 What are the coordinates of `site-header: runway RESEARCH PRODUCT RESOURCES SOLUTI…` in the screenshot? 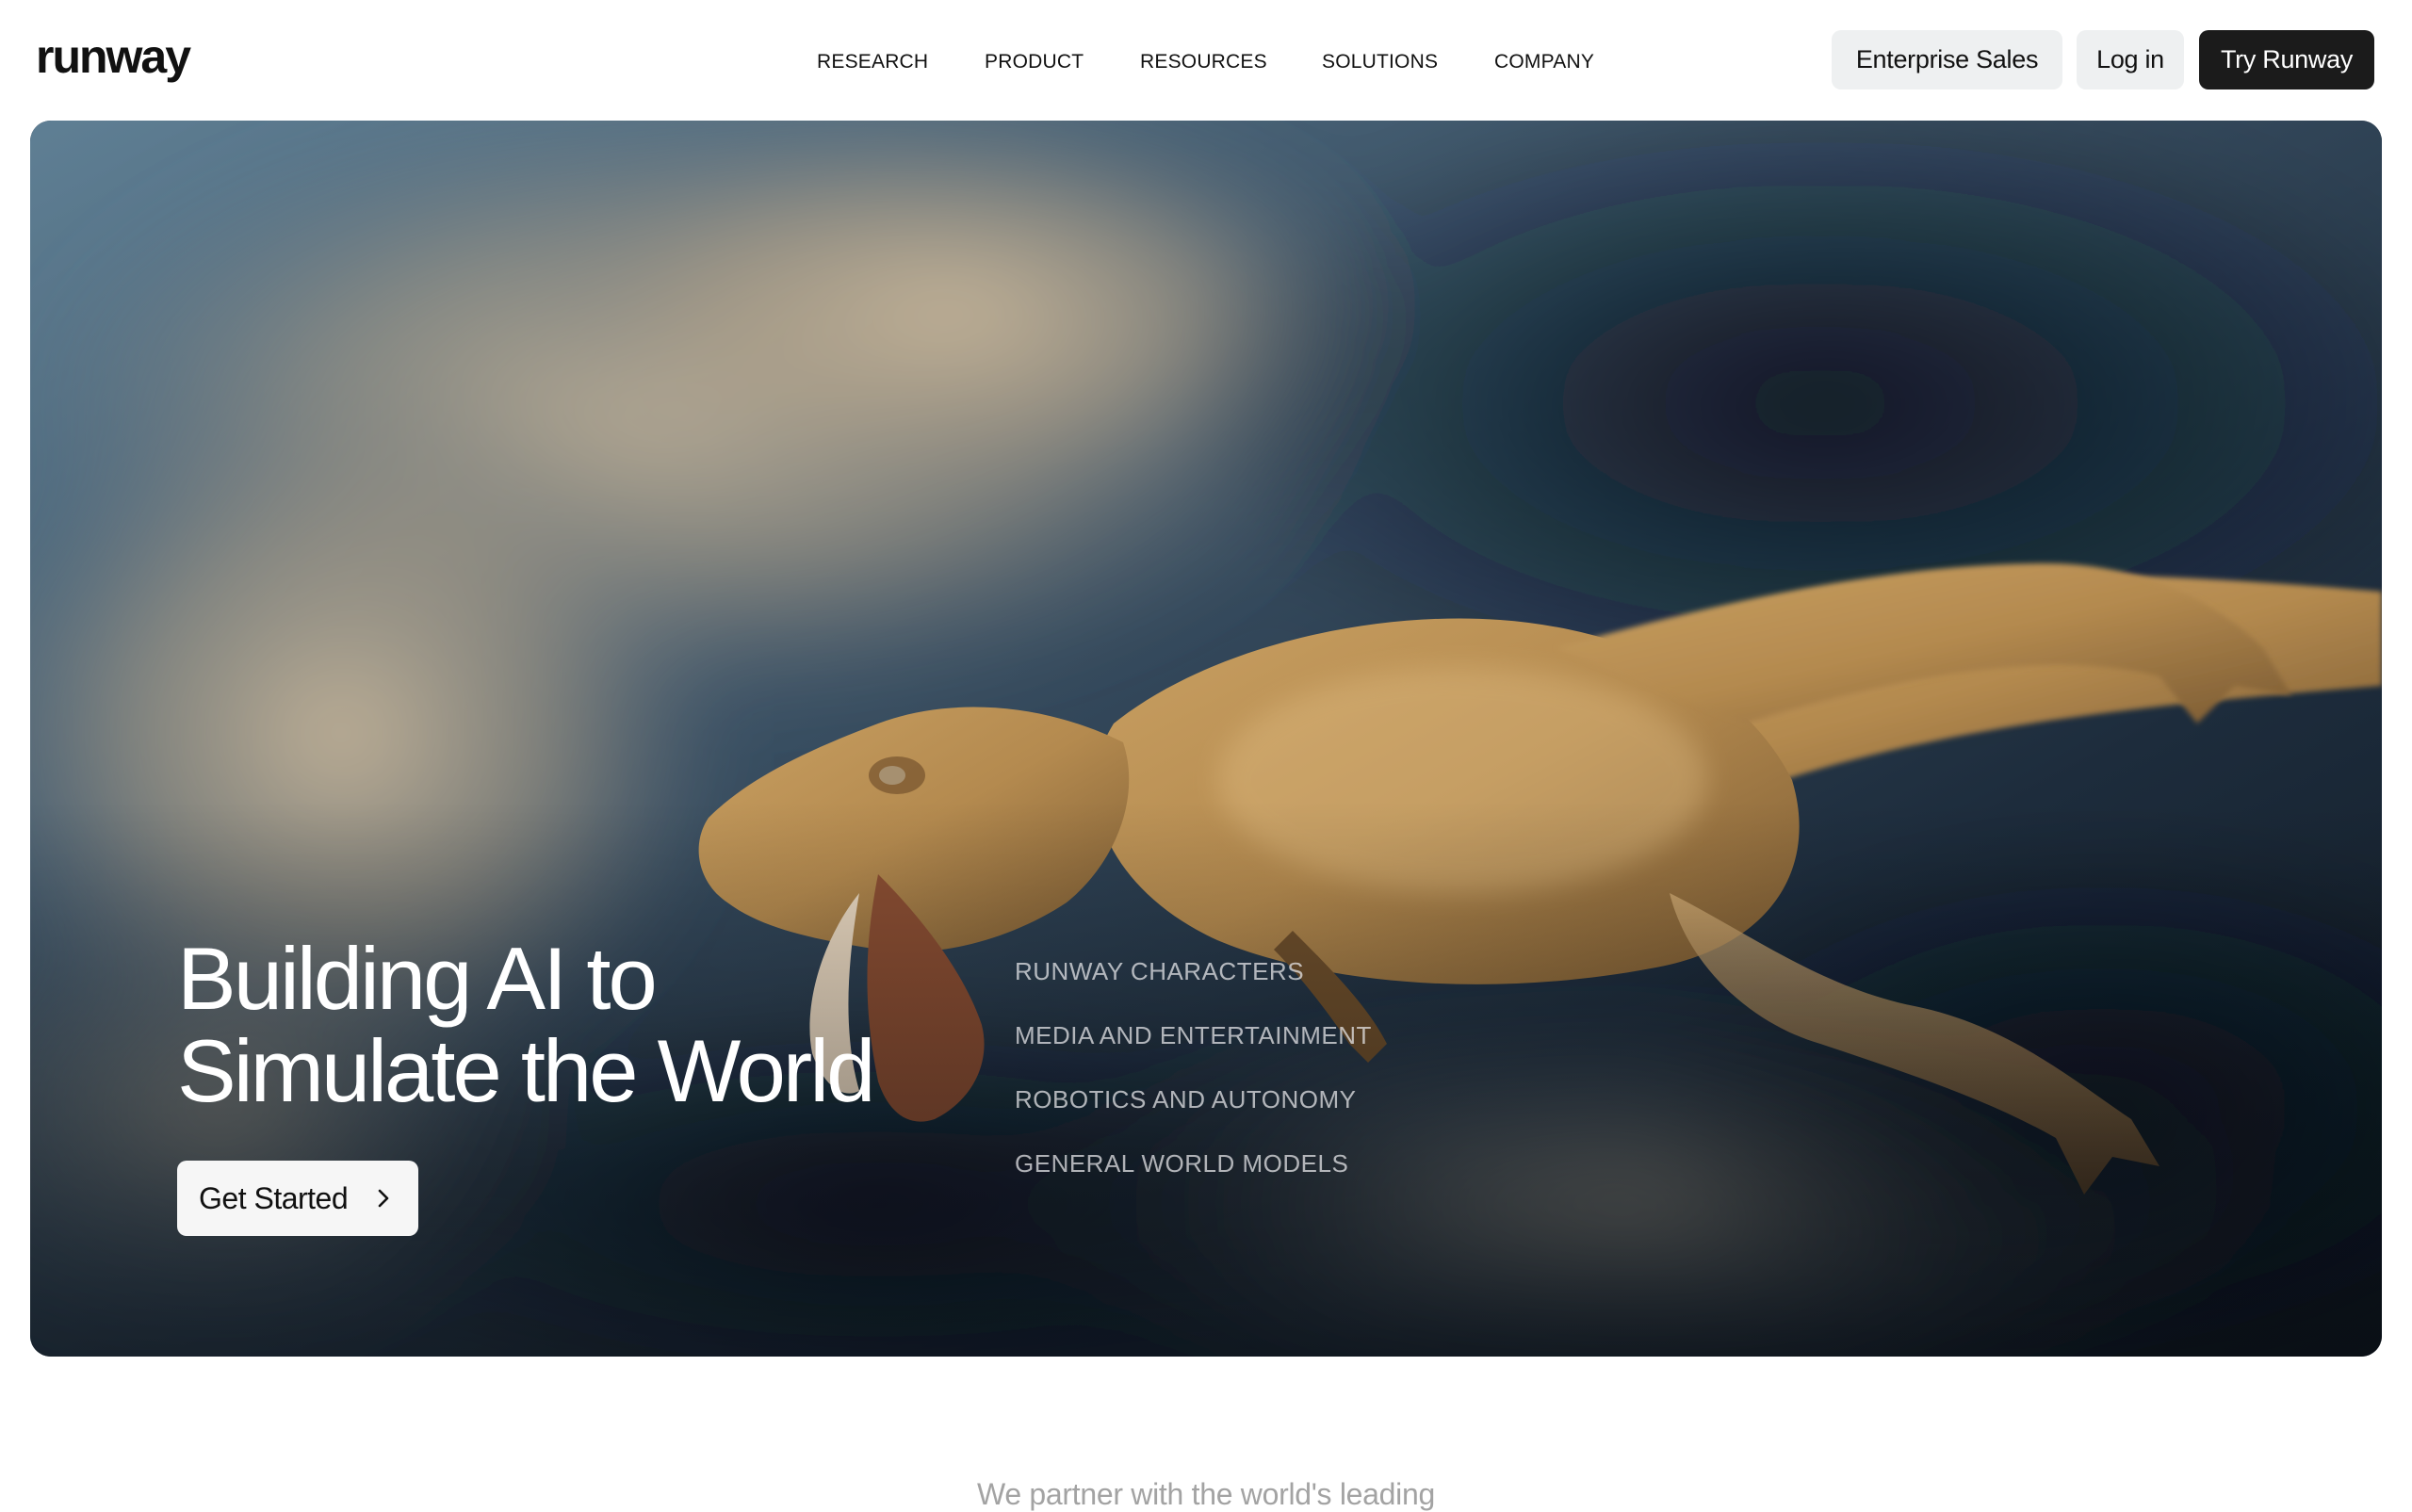 It's located at (1206, 61).